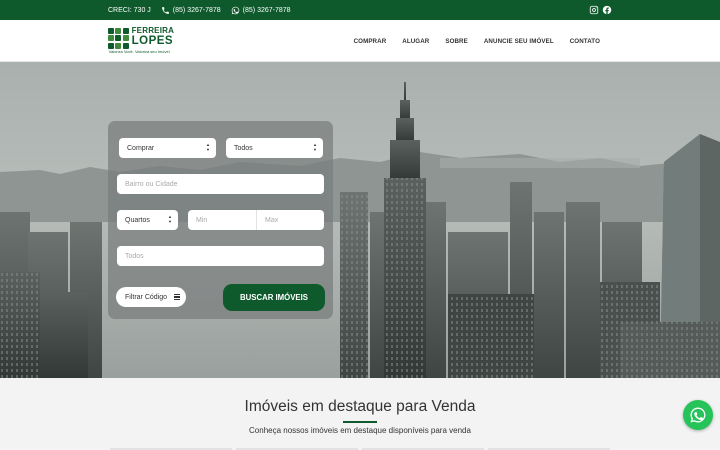 This screenshot has width=720, height=450. What do you see at coordinates (196, 10) in the screenshot?
I see `phone-number: (85) 3267-7878` at bounding box center [196, 10].